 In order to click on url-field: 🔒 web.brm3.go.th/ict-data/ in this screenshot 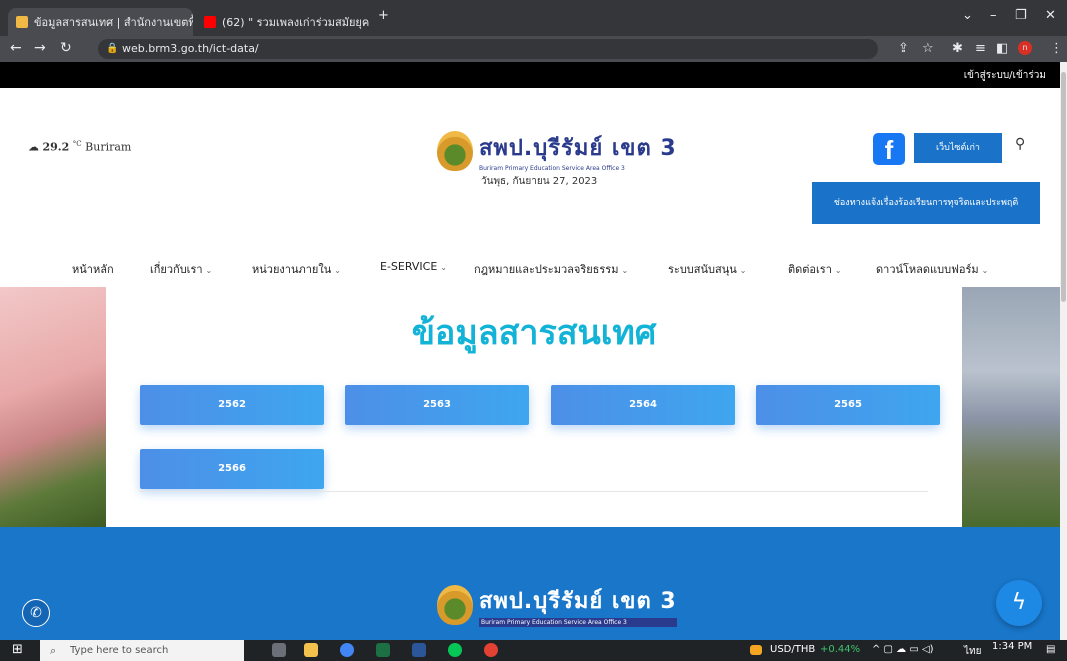, I will do `click(488, 49)`.